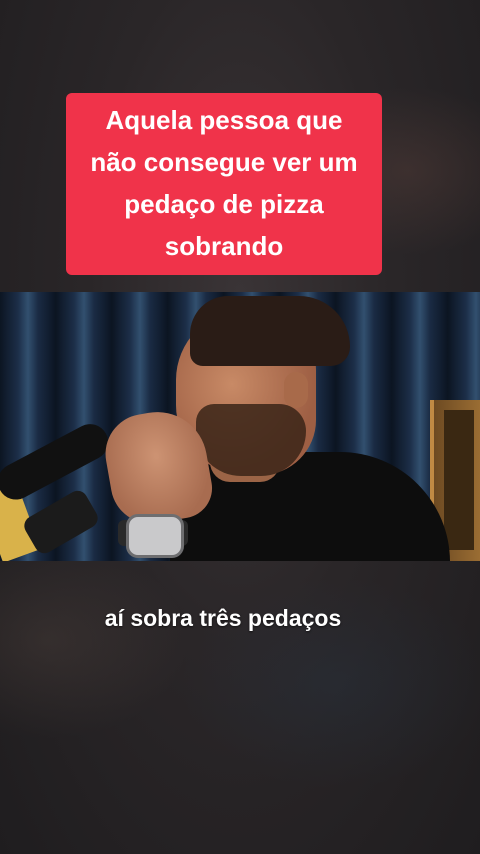 This screenshot has height=854, width=480. I want to click on caption-line-4: sobrando, so click(224, 246).